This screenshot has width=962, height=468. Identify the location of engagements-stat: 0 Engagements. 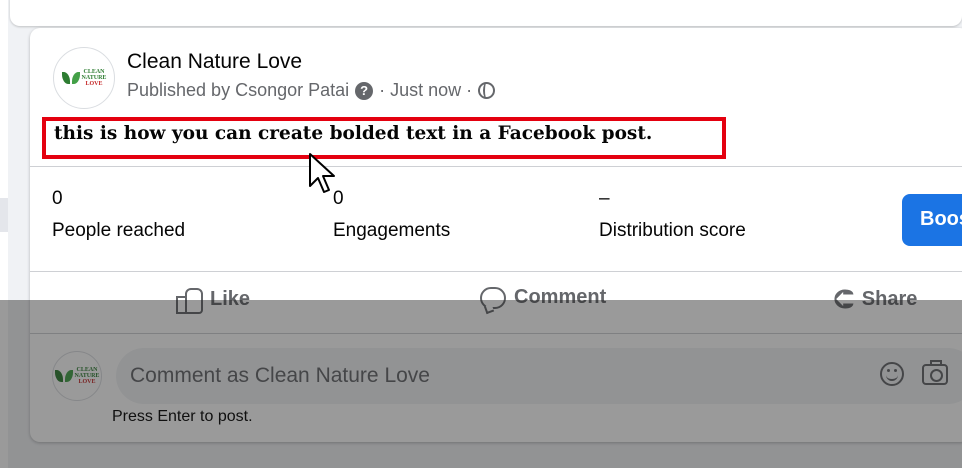
(391, 215).